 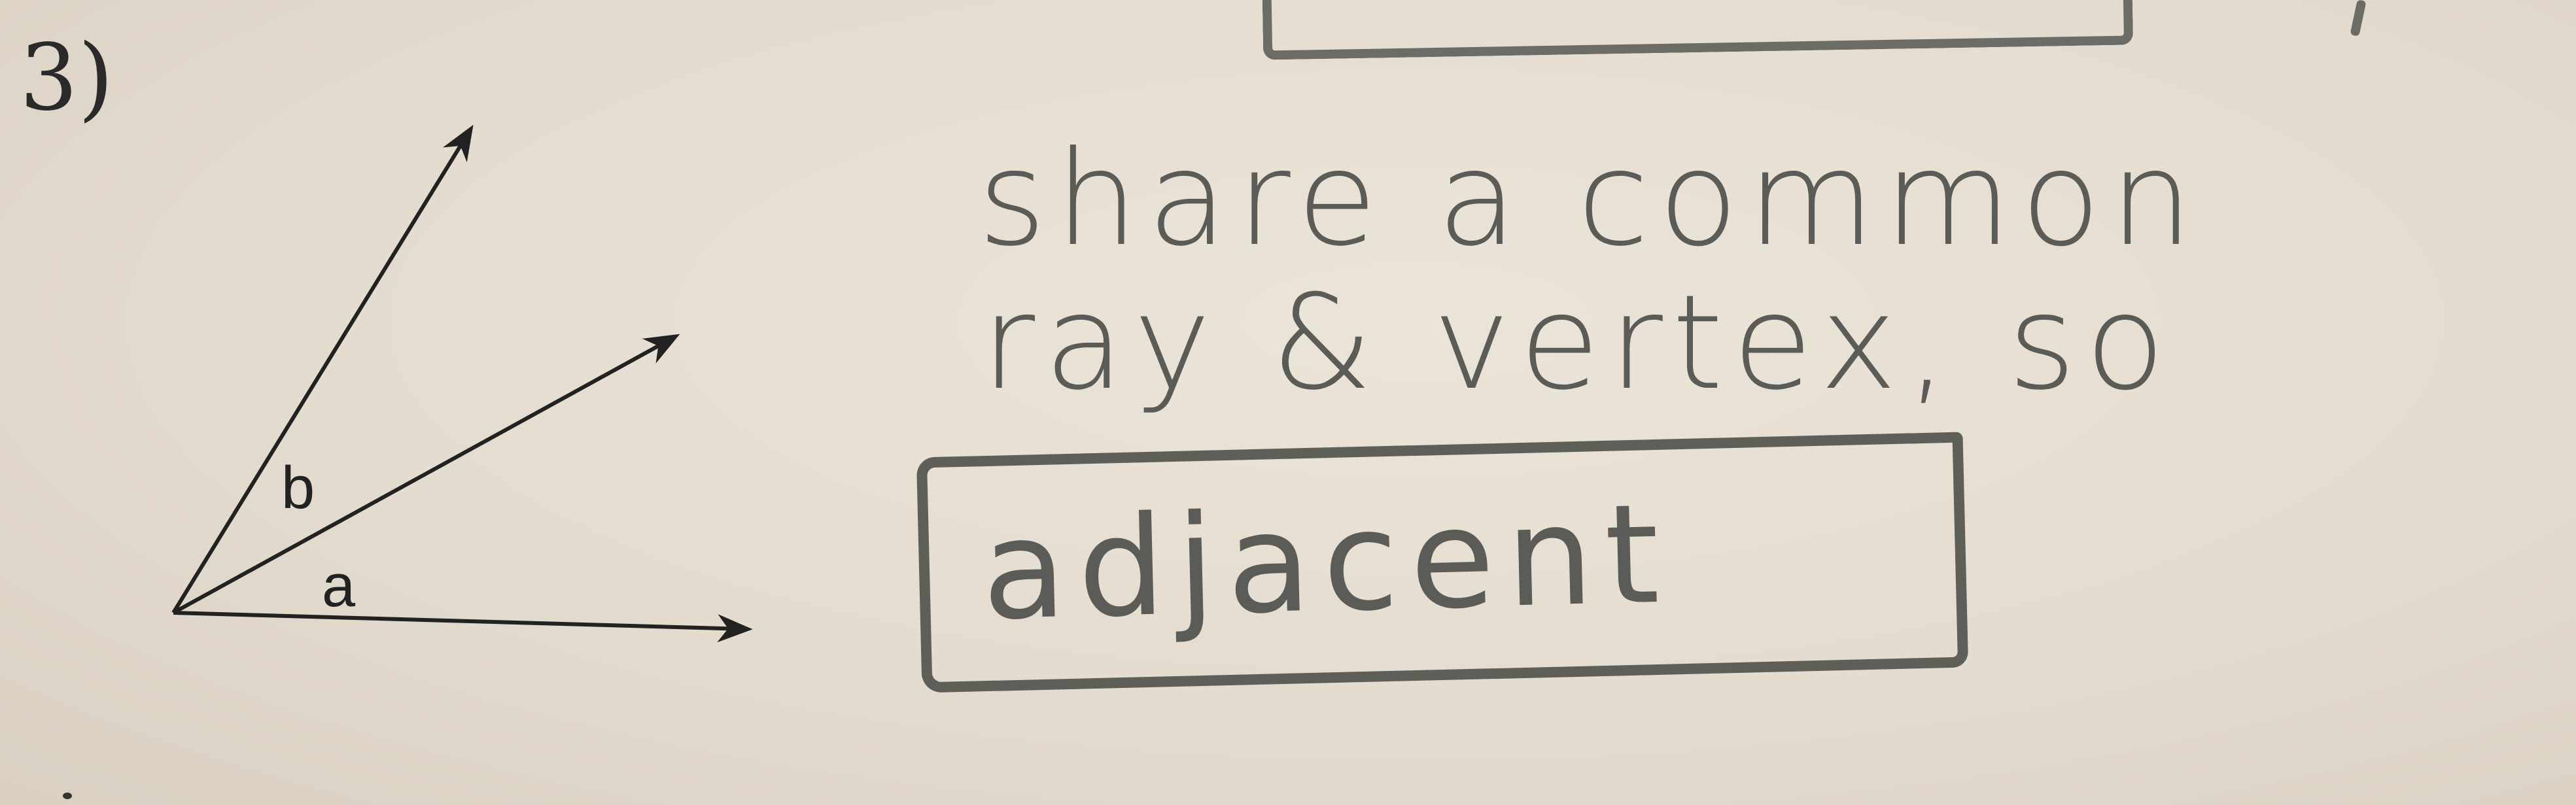 What do you see at coordinates (298, 487) in the screenshot?
I see `angle-label-b: b` at bounding box center [298, 487].